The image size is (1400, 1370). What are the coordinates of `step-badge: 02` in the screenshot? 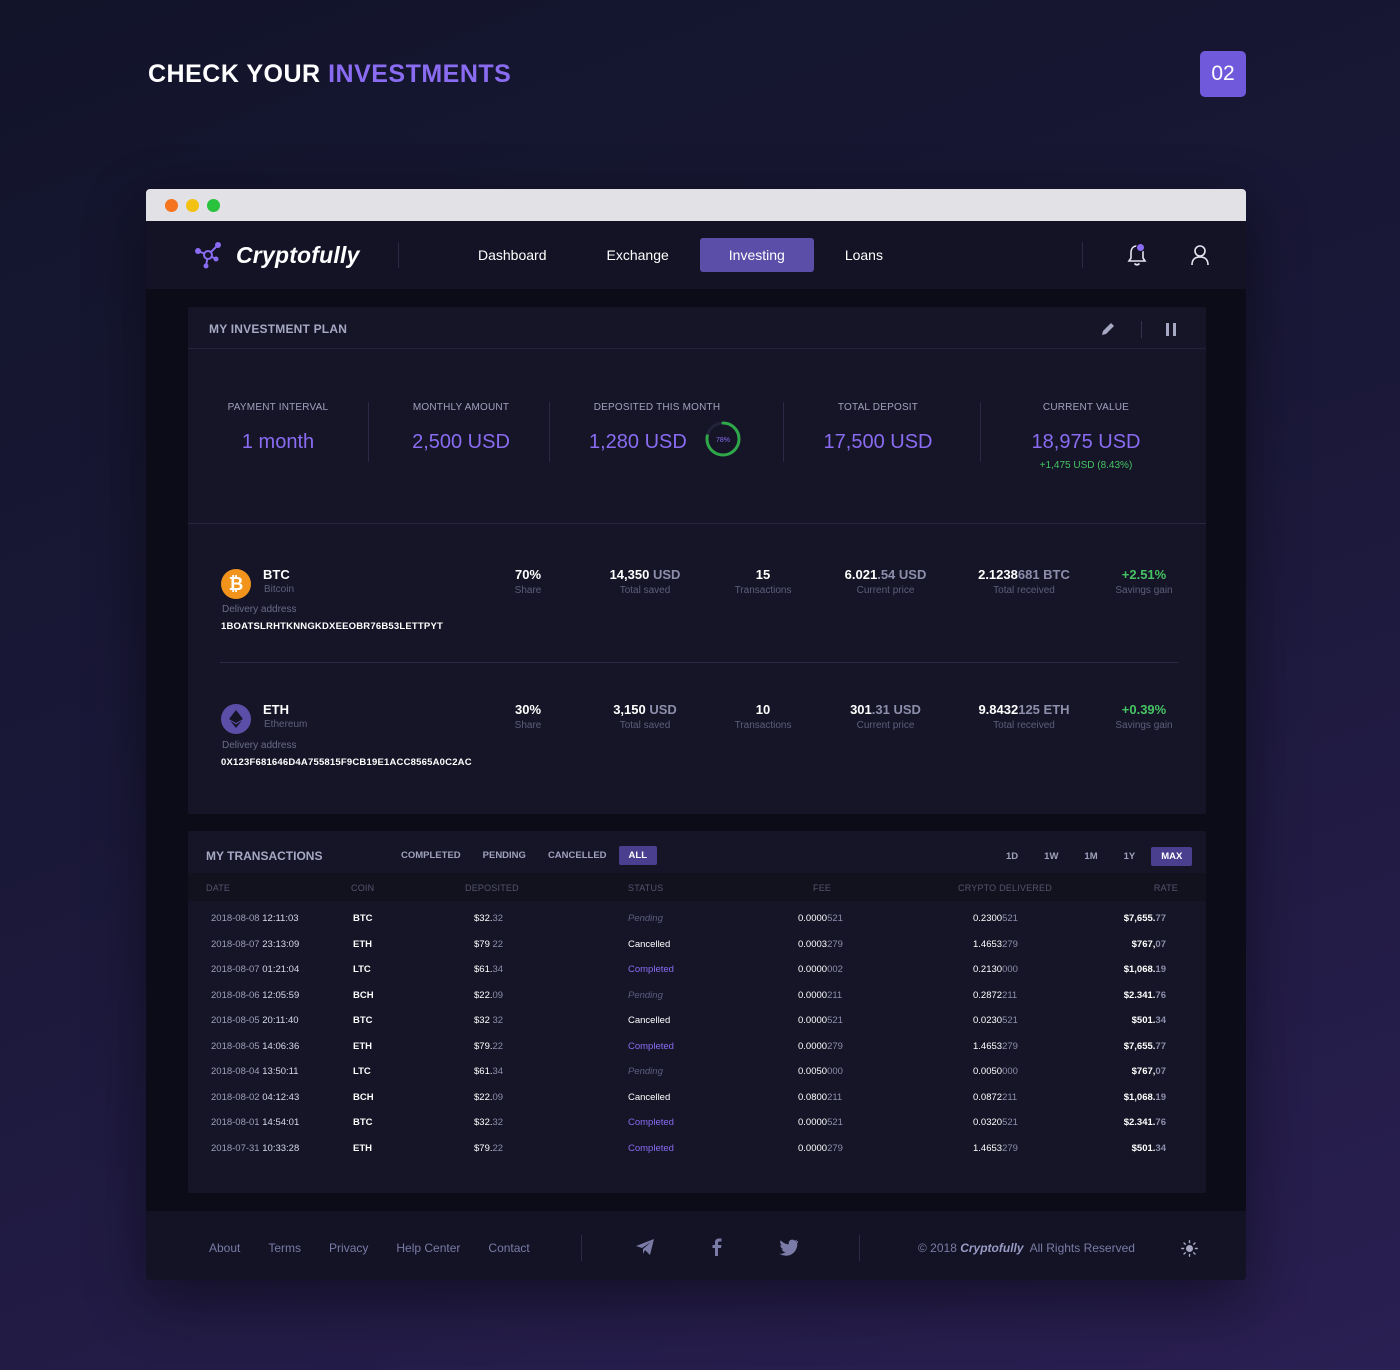 It's located at (1223, 74).